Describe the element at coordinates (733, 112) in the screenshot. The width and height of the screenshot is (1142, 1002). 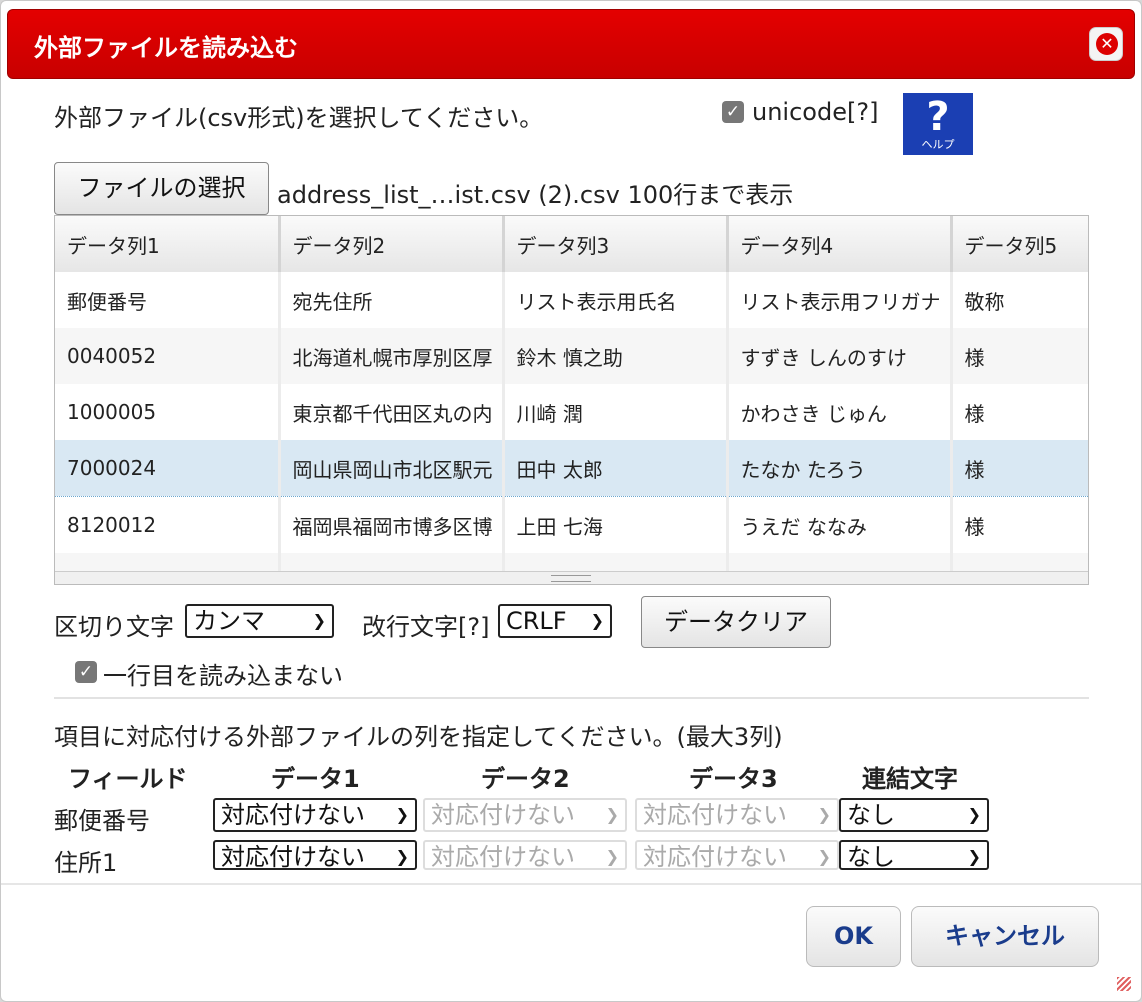
I see `unicode-checkbox: ✓` at that location.